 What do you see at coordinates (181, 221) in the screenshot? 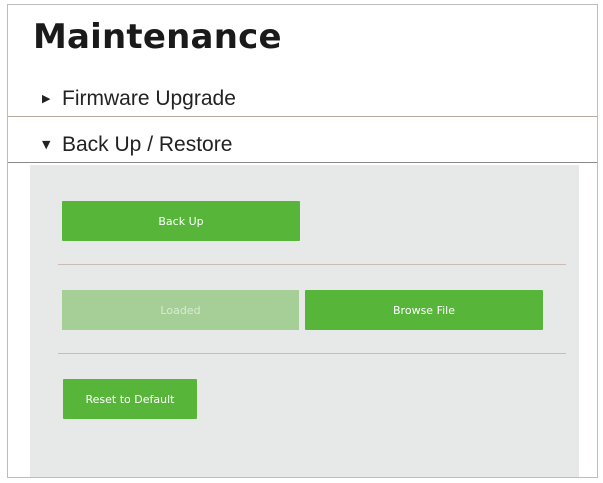
I see `backup-button: Back Up` at bounding box center [181, 221].